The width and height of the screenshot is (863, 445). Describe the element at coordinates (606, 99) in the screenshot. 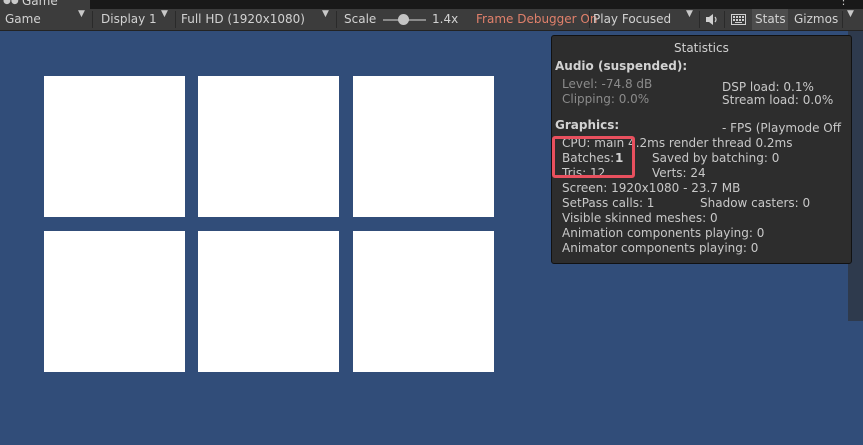

I see `audio-clipping: Clipping: 0.0%` at that location.